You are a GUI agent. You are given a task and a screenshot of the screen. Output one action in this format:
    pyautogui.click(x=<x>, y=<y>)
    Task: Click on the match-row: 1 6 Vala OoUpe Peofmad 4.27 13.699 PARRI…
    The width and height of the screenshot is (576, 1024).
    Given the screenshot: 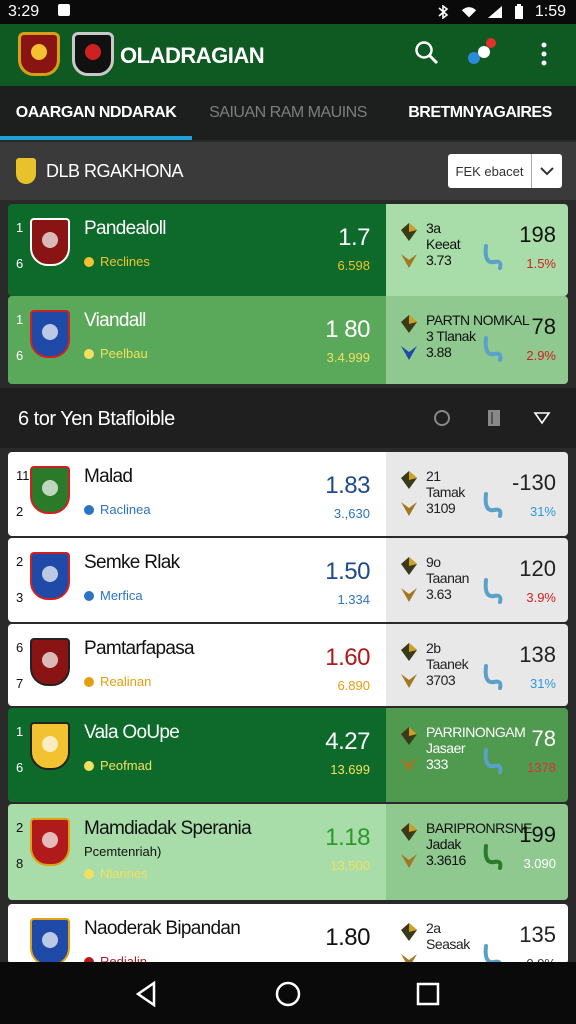 What is the action you would take?
    pyautogui.click(x=288, y=755)
    